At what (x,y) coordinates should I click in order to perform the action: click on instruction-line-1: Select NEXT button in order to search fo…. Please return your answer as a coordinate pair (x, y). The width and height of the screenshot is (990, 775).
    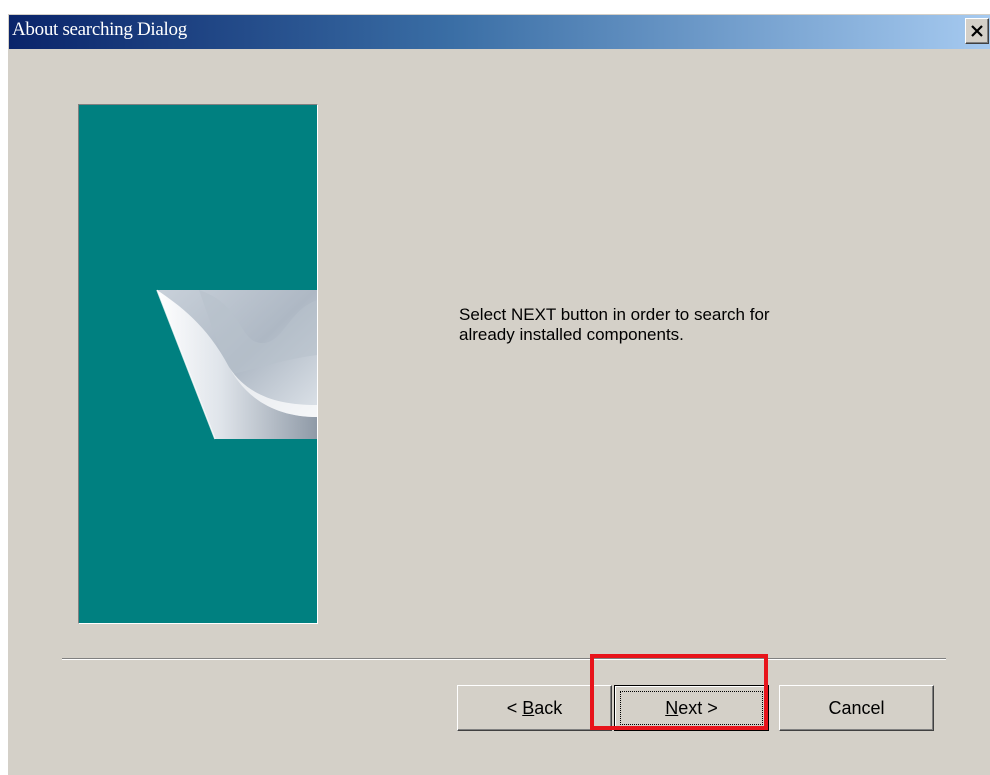
    Looking at the image, I should click on (614, 314).